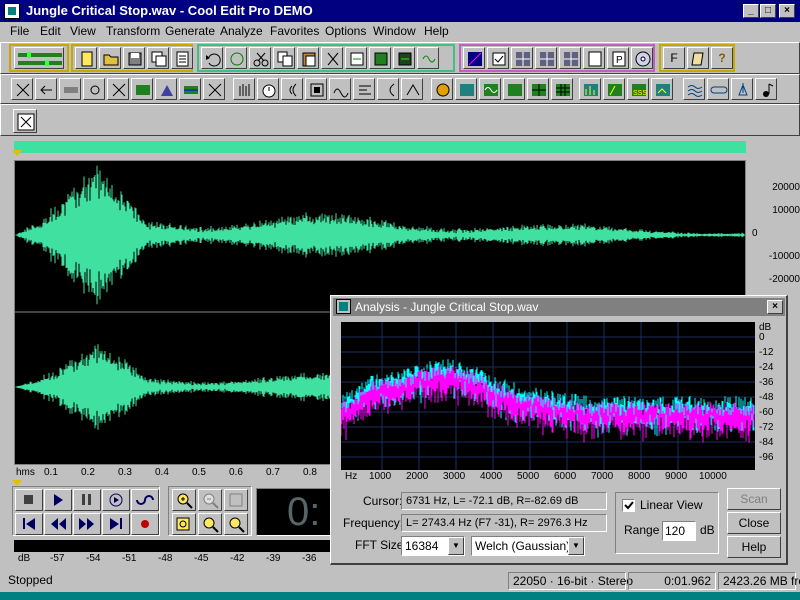  What do you see at coordinates (528, 546) in the screenshot?
I see `window-function-select: Welch (Gaussian) ▼` at bounding box center [528, 546].